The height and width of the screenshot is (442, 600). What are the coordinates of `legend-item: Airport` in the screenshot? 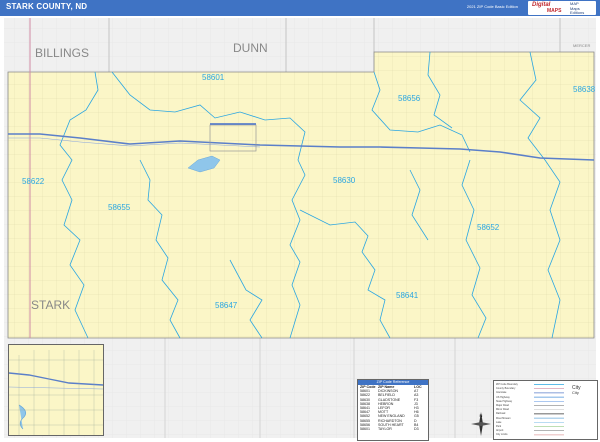 It's located at (500, 431).